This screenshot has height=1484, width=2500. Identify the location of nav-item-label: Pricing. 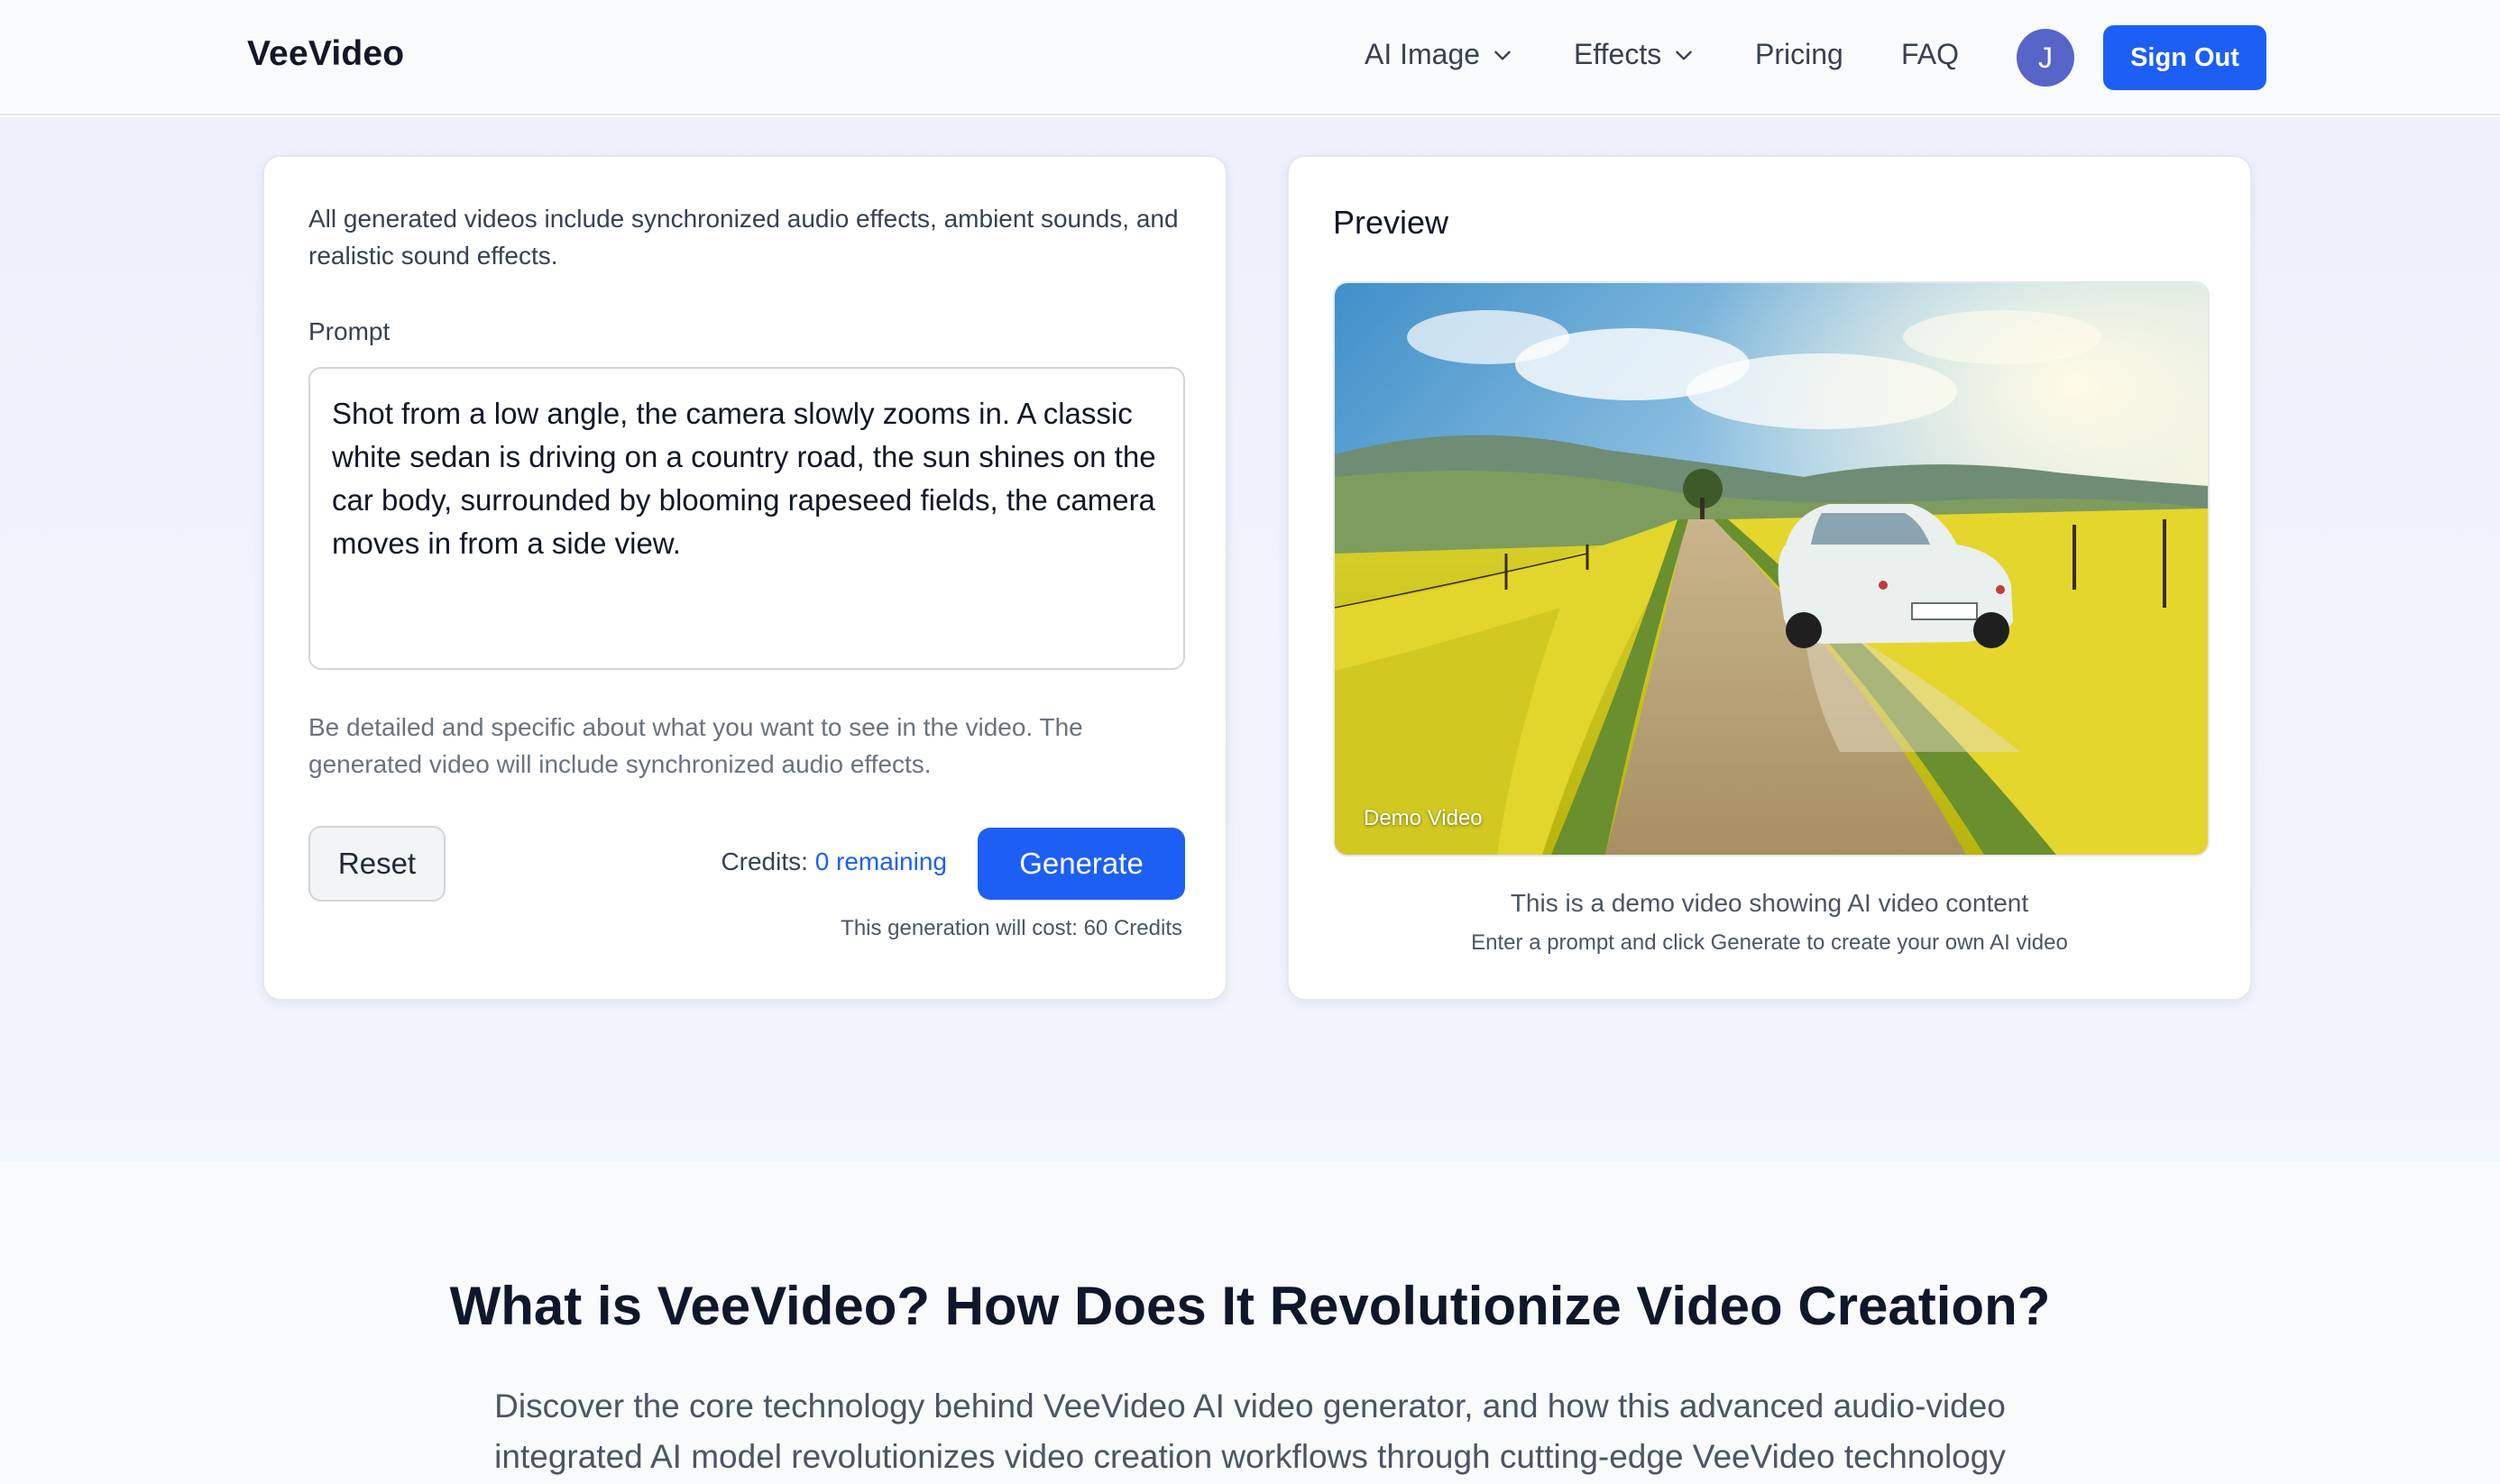
(1799, 54).